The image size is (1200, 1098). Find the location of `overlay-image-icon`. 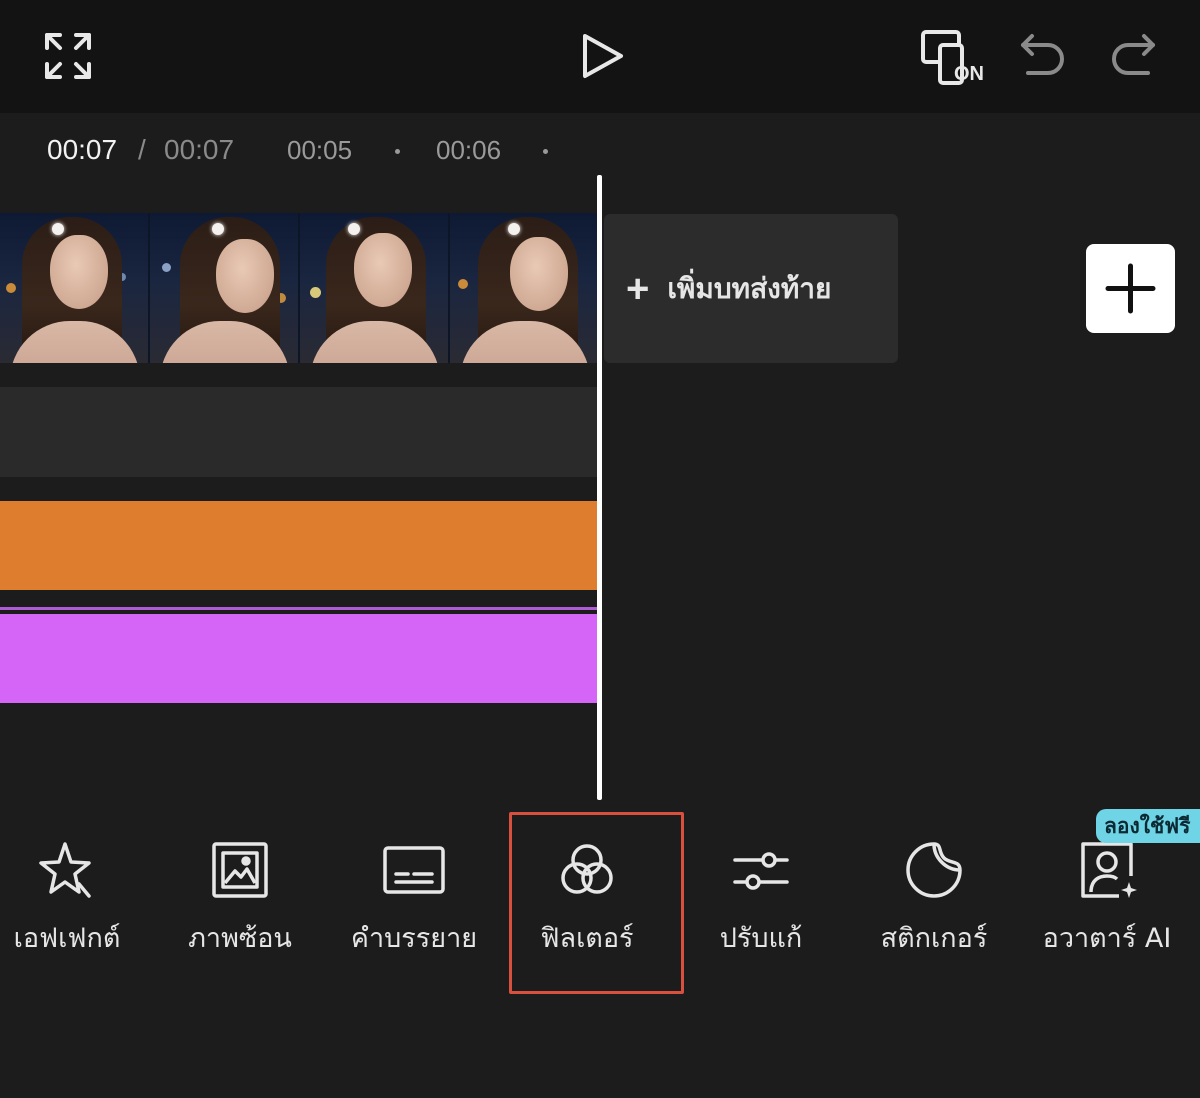

overlay-image-icon is located at coordinates (240, 870).